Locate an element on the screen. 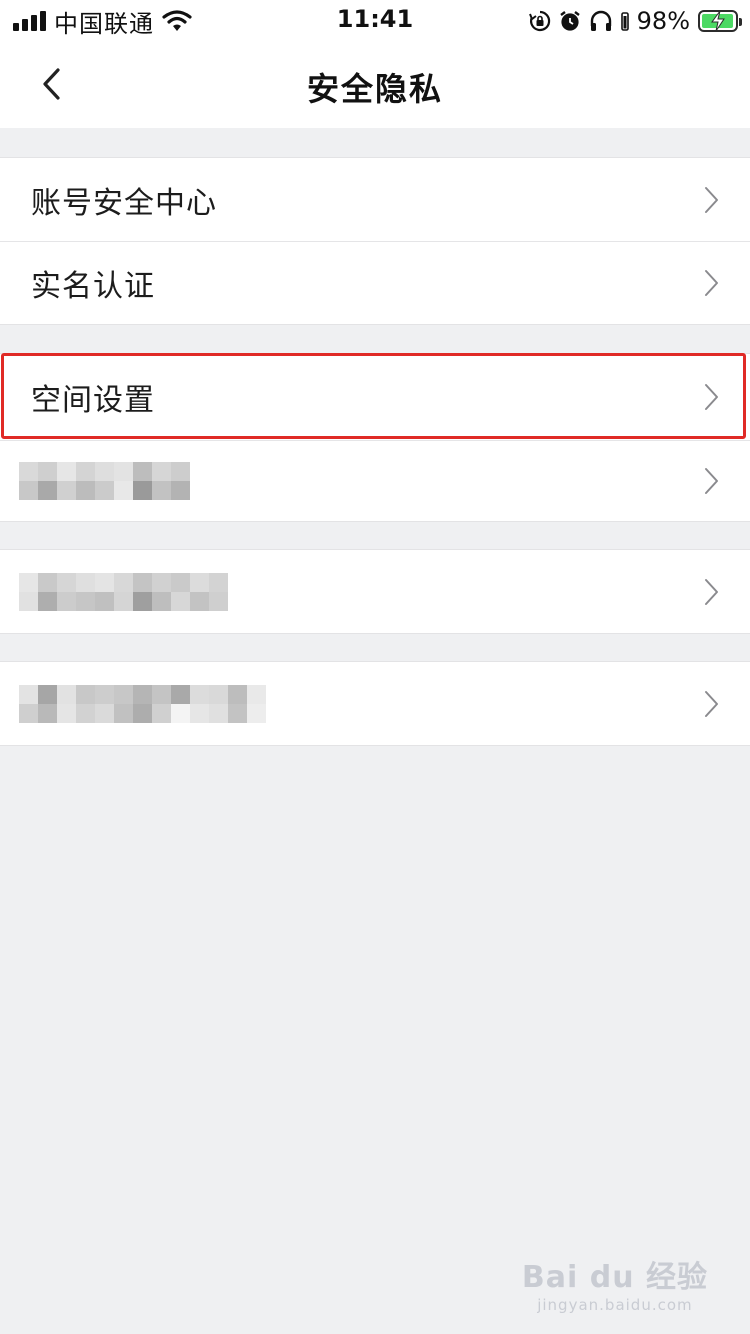  status-bar: 中国联通 11:41 98% is located at coordinates (375, 21).